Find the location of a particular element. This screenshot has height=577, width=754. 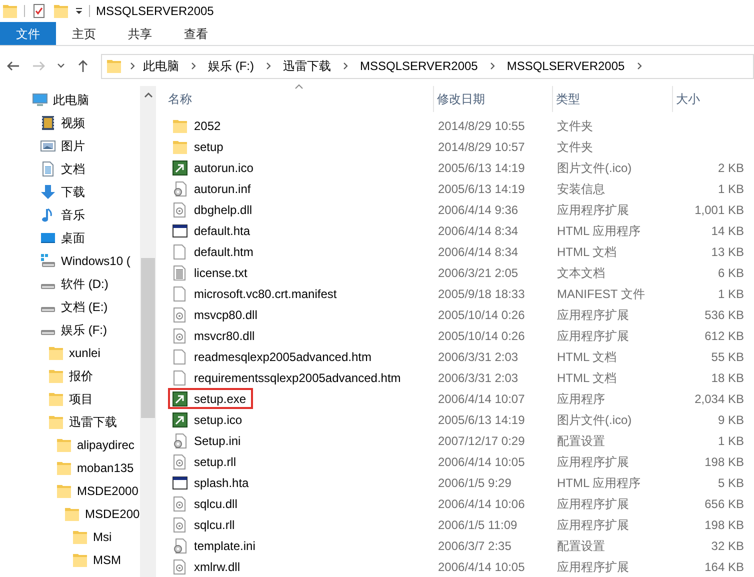

breadcrumb-item: 此电脑 is located at coordinates (161, 66).